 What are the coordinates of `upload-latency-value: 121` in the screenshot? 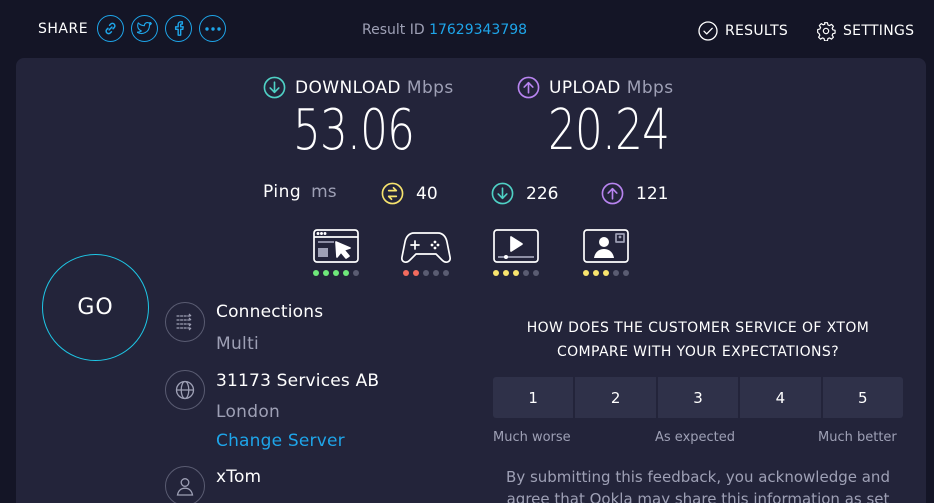 It's located at (652, 193).